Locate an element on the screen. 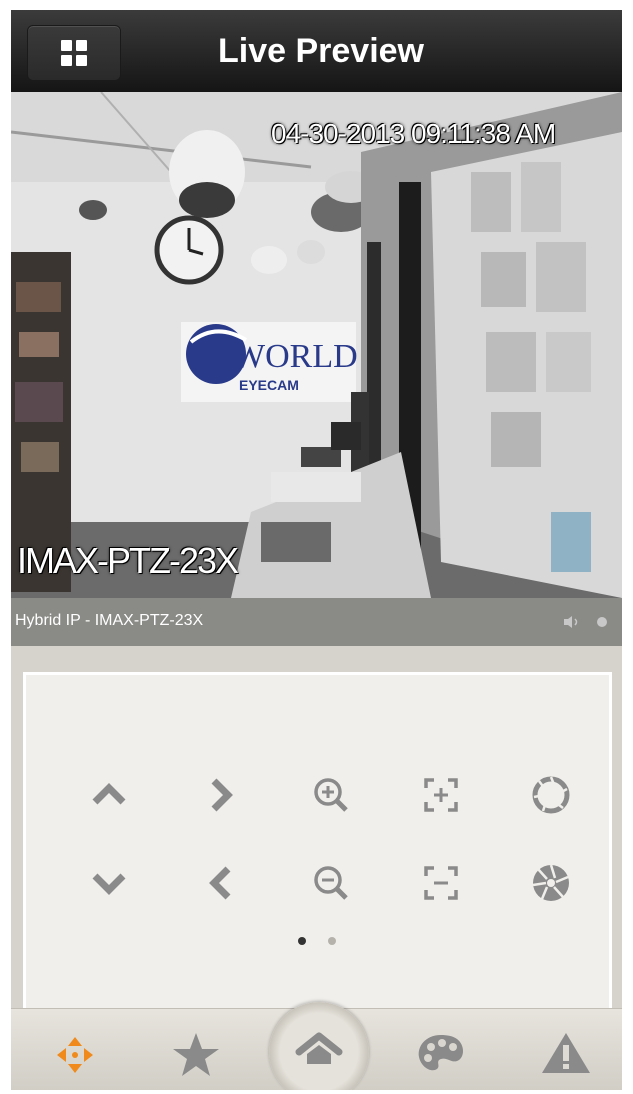 The width and height of the screenshot is (633, 1094). camera-name-overlay: IMAX-PTZ-23X is located at coordinates (128, 560).